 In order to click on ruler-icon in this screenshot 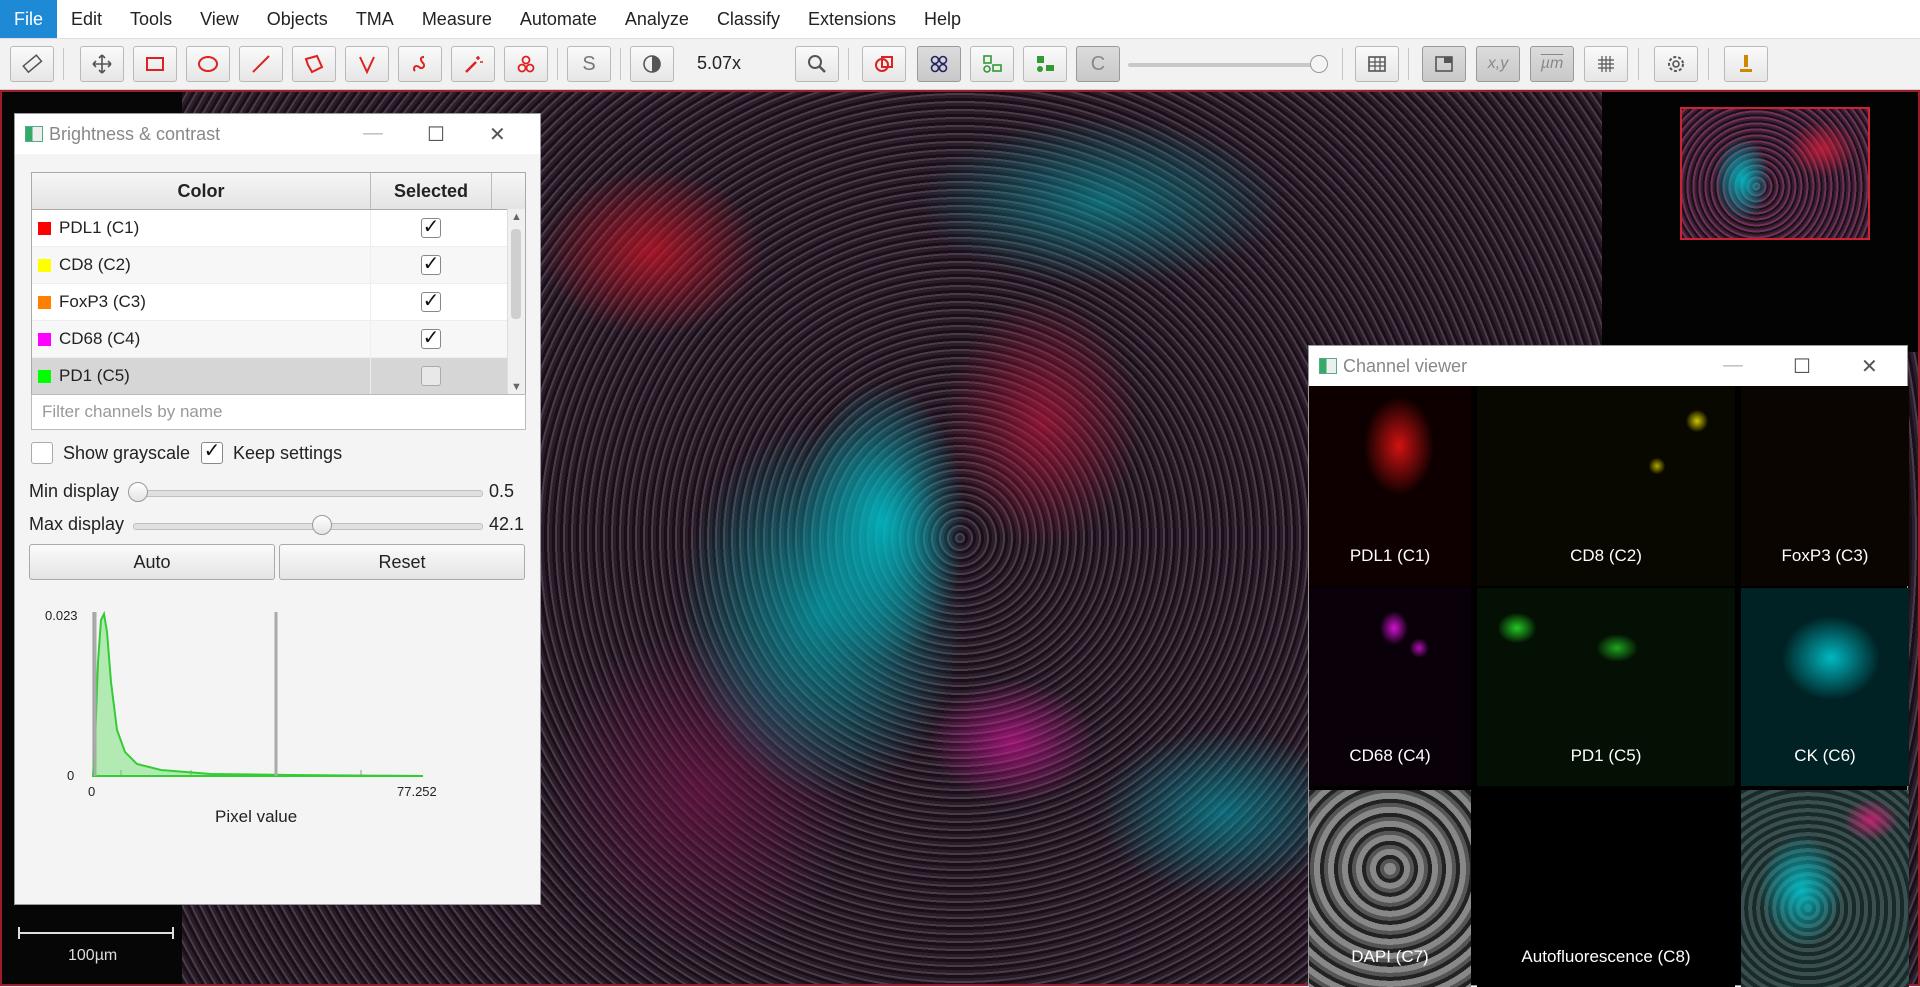, I will do `click(32, 64)`.